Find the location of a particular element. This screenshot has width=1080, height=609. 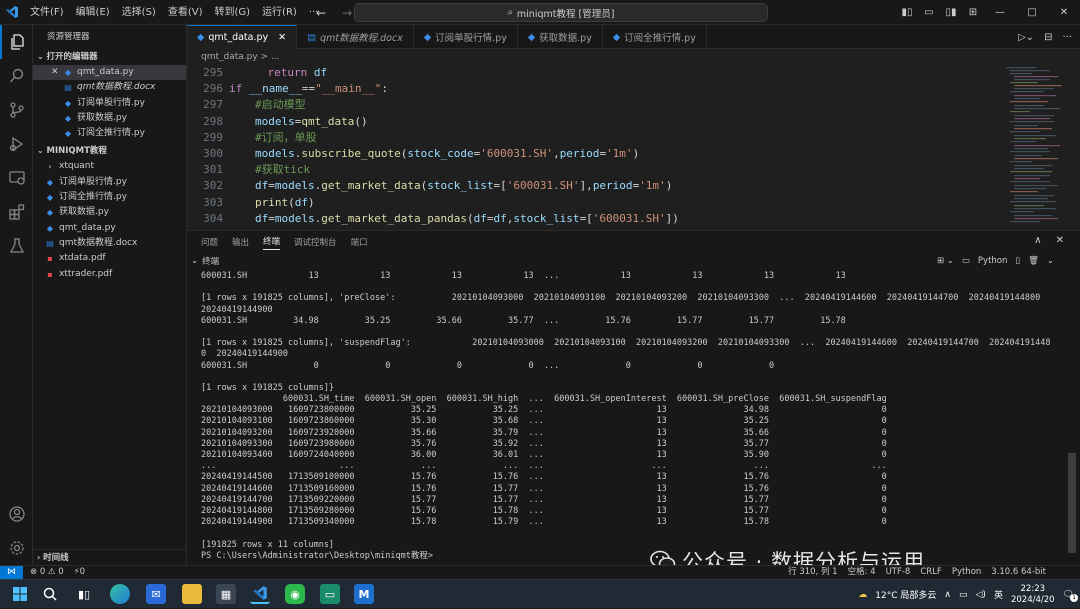

toggle-sidebar-icon: ▮▯ is located at coordinates (907, 12).